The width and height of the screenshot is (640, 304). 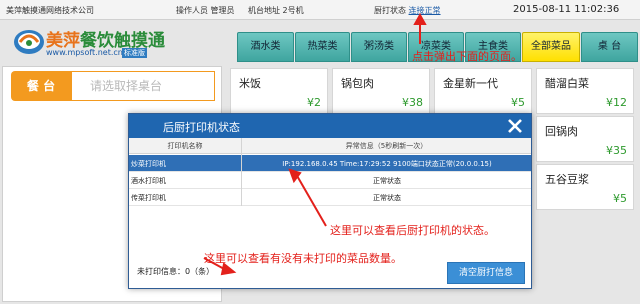 I want to click on table-row: 酒水打印机 正常状态, so click(x=330, y=180).